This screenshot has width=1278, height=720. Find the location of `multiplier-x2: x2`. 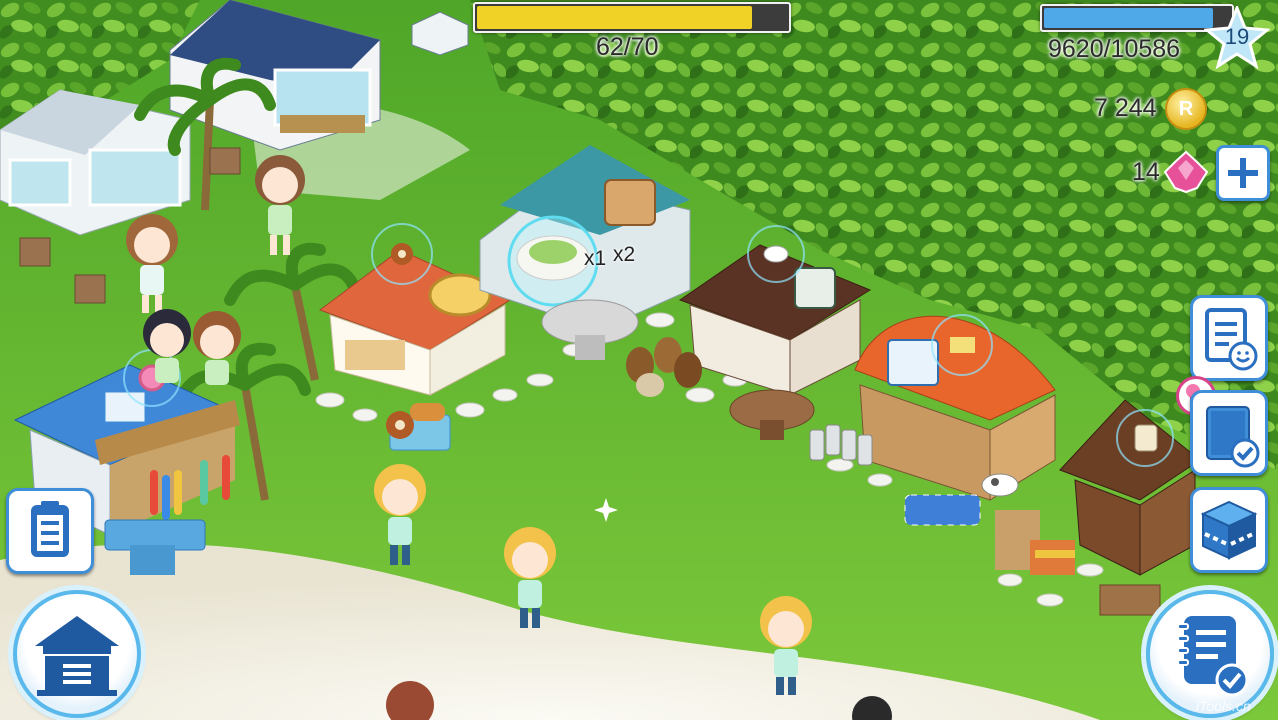

multiplier-x2: x2 is located at coordinates (624, 254).